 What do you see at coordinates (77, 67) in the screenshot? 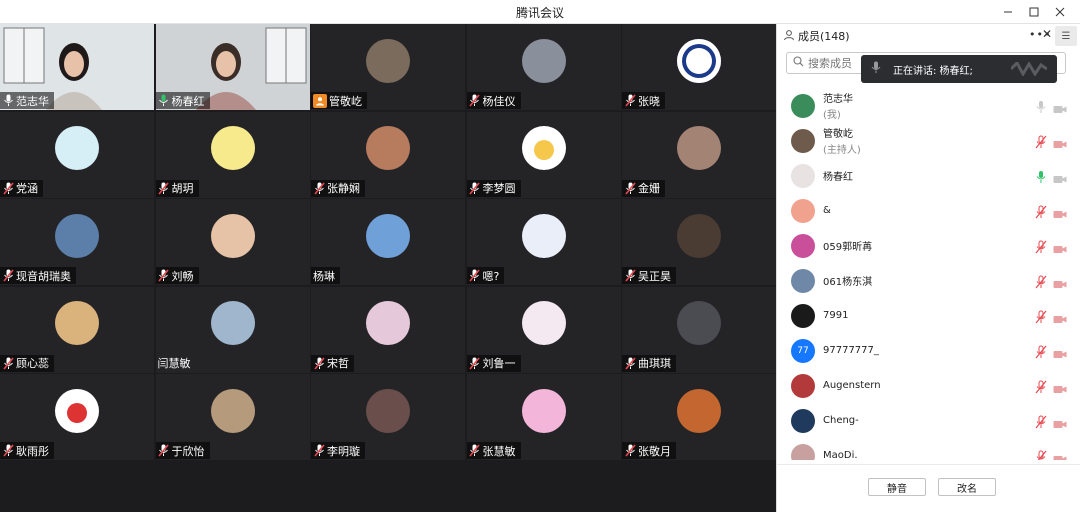
I see `participant-tile: 范志华` at bounding box center [77, 67].